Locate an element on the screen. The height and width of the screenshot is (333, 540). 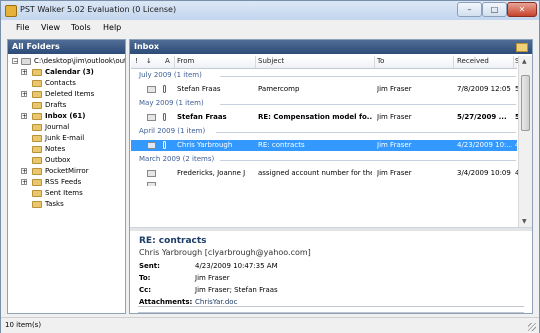
pst-file-icon is located at coordinates (26, 61).